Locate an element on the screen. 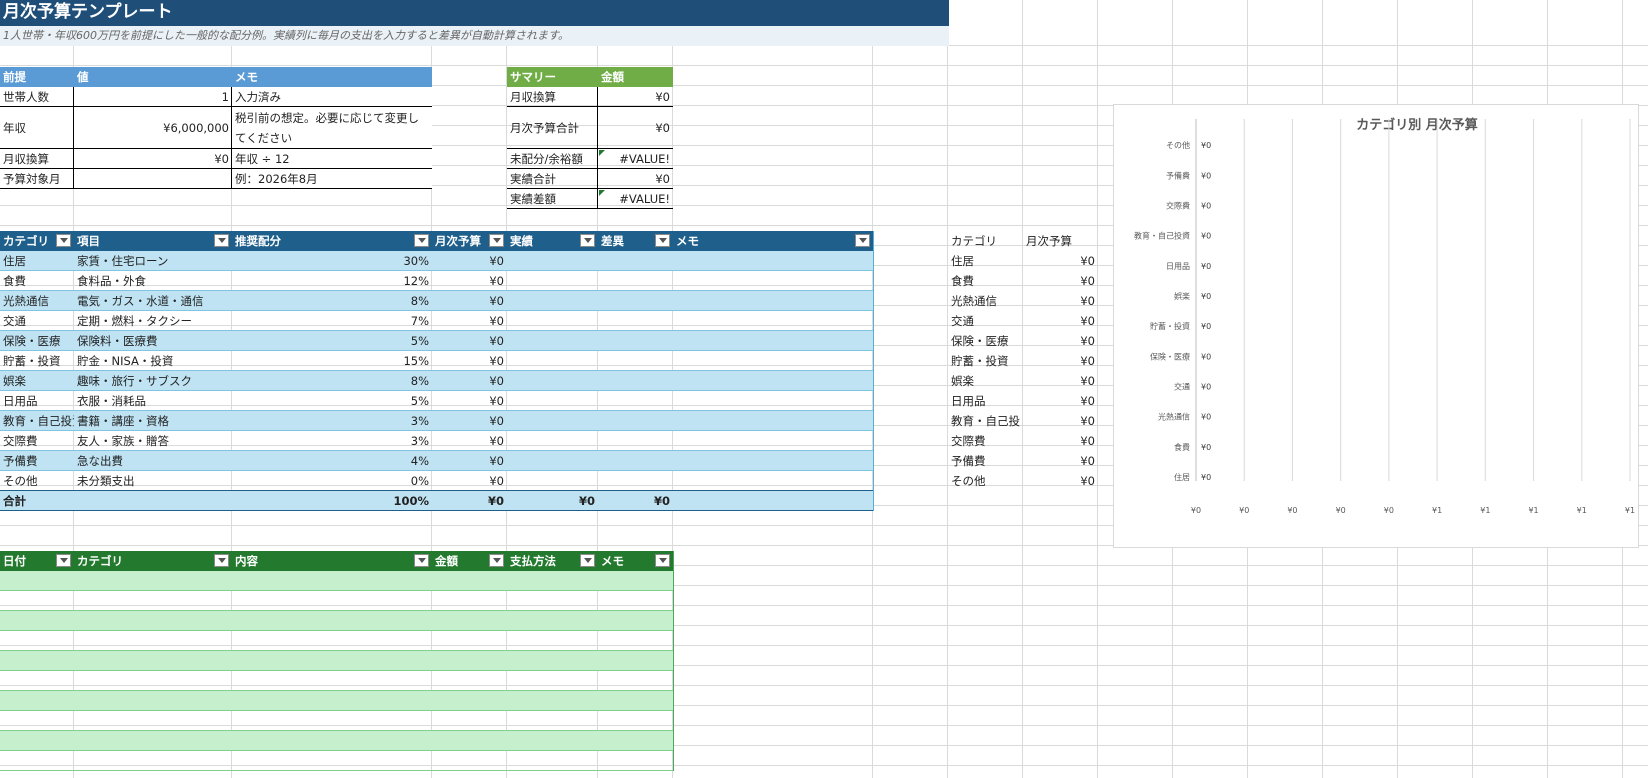  side-category: 食費 is located at coordinates (985, 281).